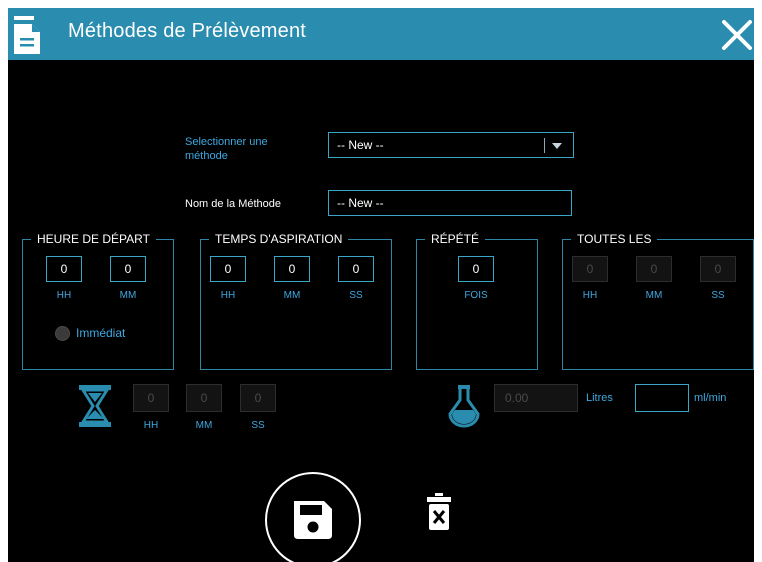  What do you see at coordinates (62, 333) in the screenshot?
I see `immediate-radio` at bounding box center [62, 333].